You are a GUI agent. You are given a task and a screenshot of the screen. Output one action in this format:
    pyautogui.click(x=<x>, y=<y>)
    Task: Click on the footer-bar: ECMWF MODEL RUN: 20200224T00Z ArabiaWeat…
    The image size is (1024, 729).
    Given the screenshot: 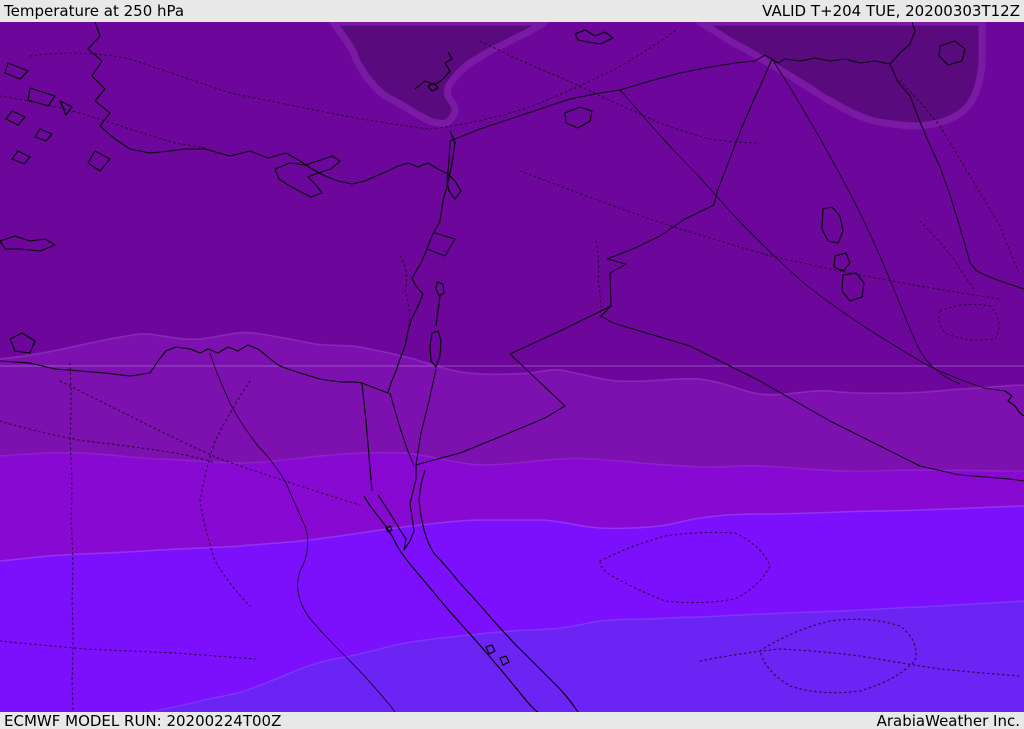 What is the action you would take?
    pyautogui.click(x=512, y=720)
    